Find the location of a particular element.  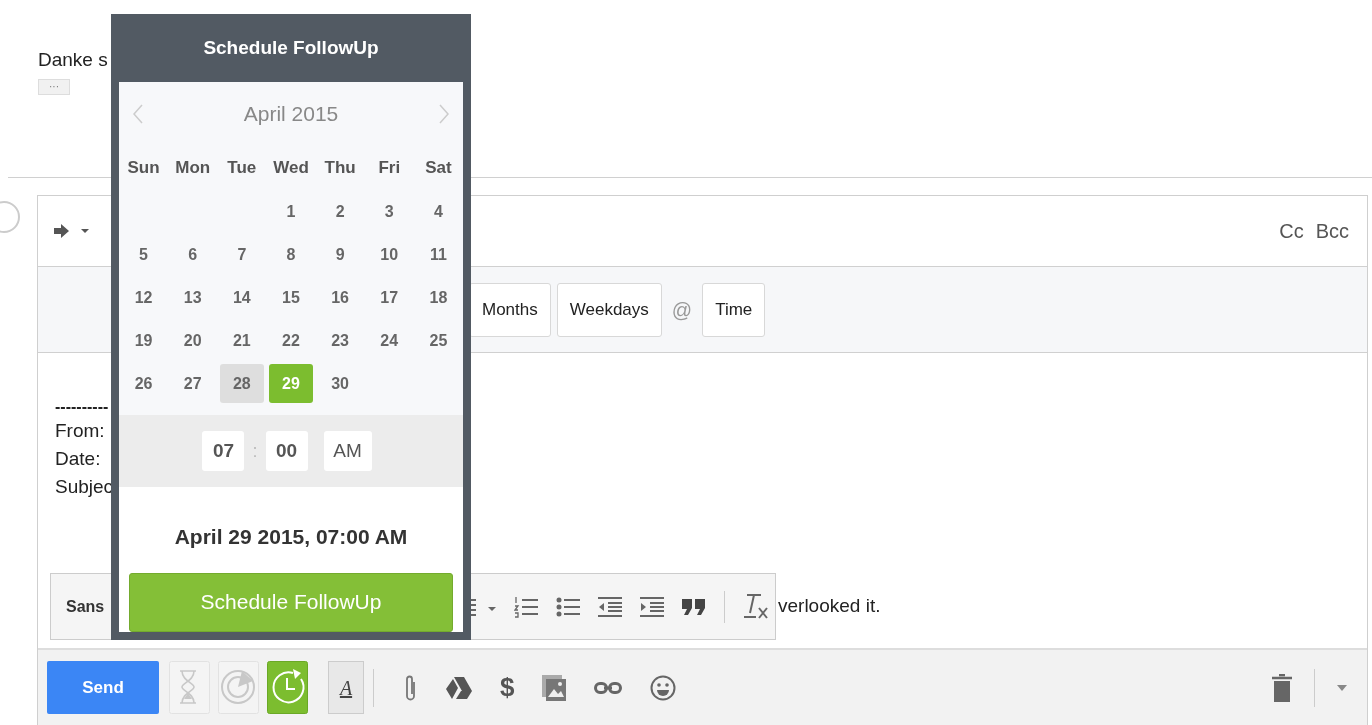

paperclip-icon is located at coordinates (411, 687).